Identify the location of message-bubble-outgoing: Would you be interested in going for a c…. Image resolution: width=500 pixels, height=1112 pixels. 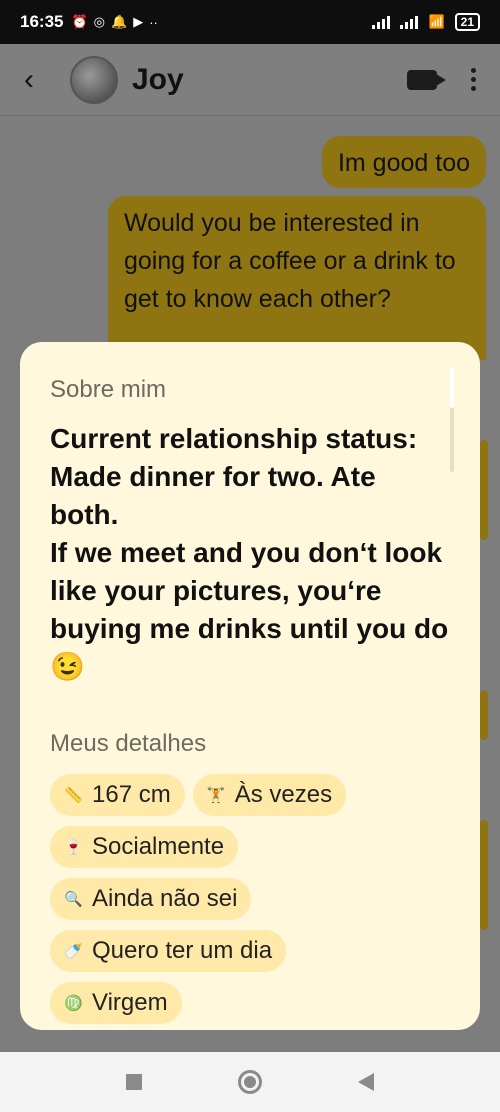
(297, 278).